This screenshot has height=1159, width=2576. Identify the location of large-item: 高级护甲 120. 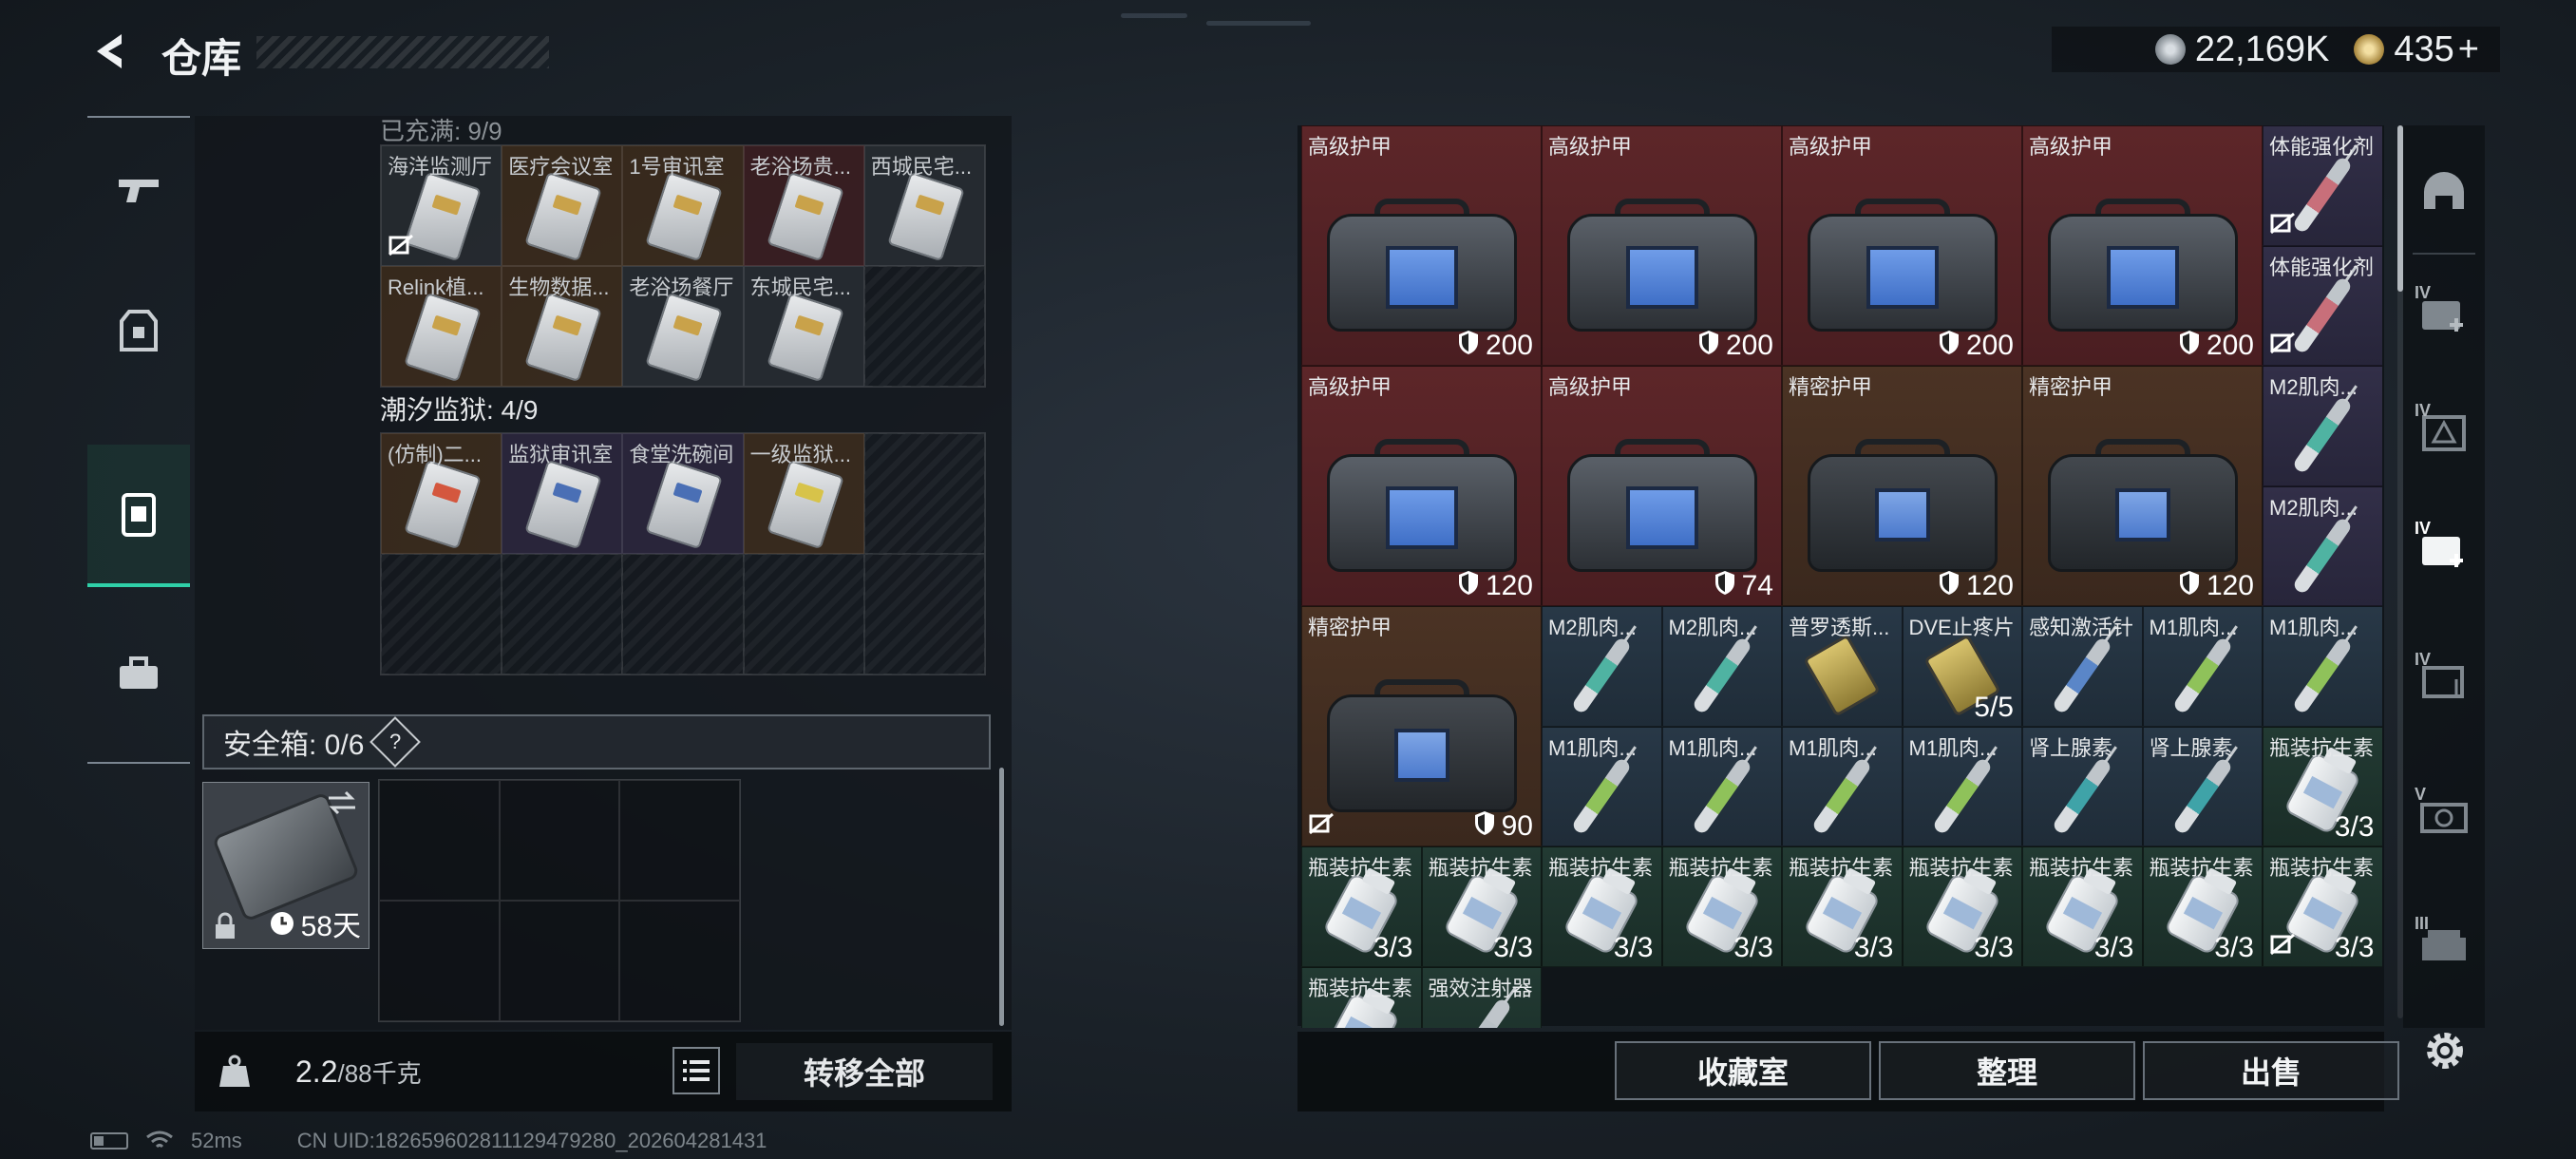
(1421, 486).